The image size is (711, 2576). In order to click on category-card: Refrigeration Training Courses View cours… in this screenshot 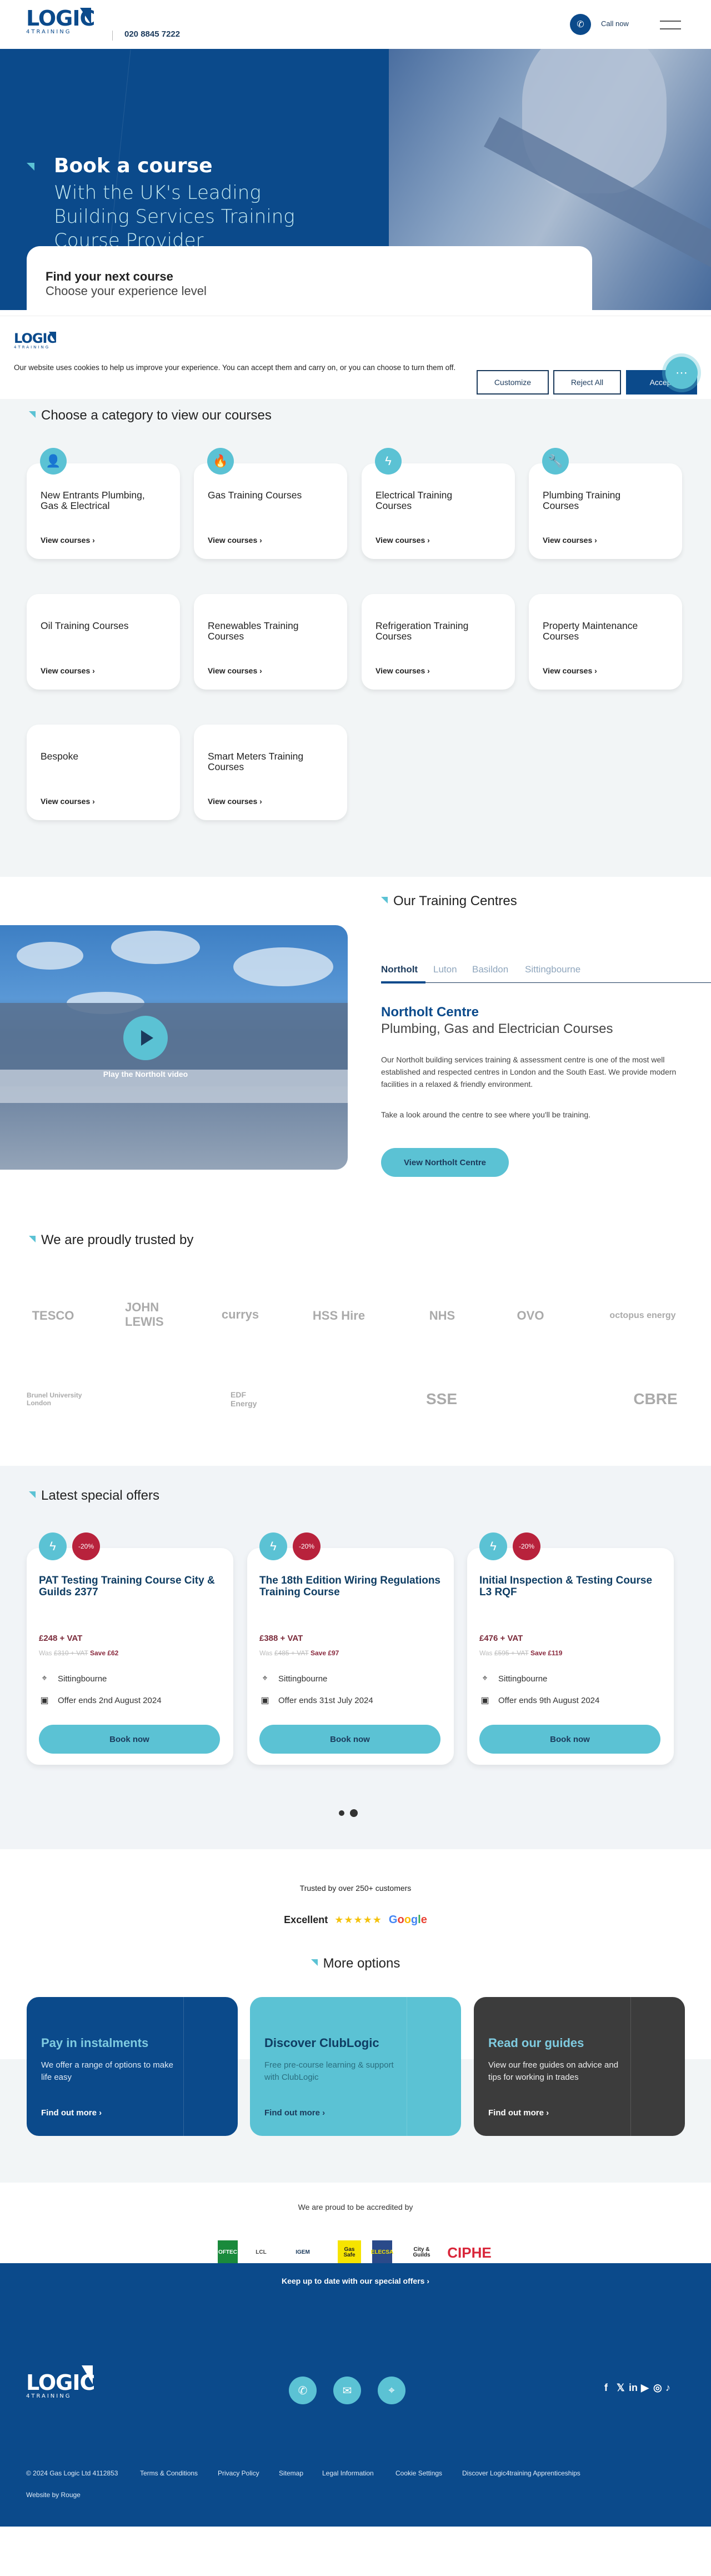, I will do `click(438, 642)`.